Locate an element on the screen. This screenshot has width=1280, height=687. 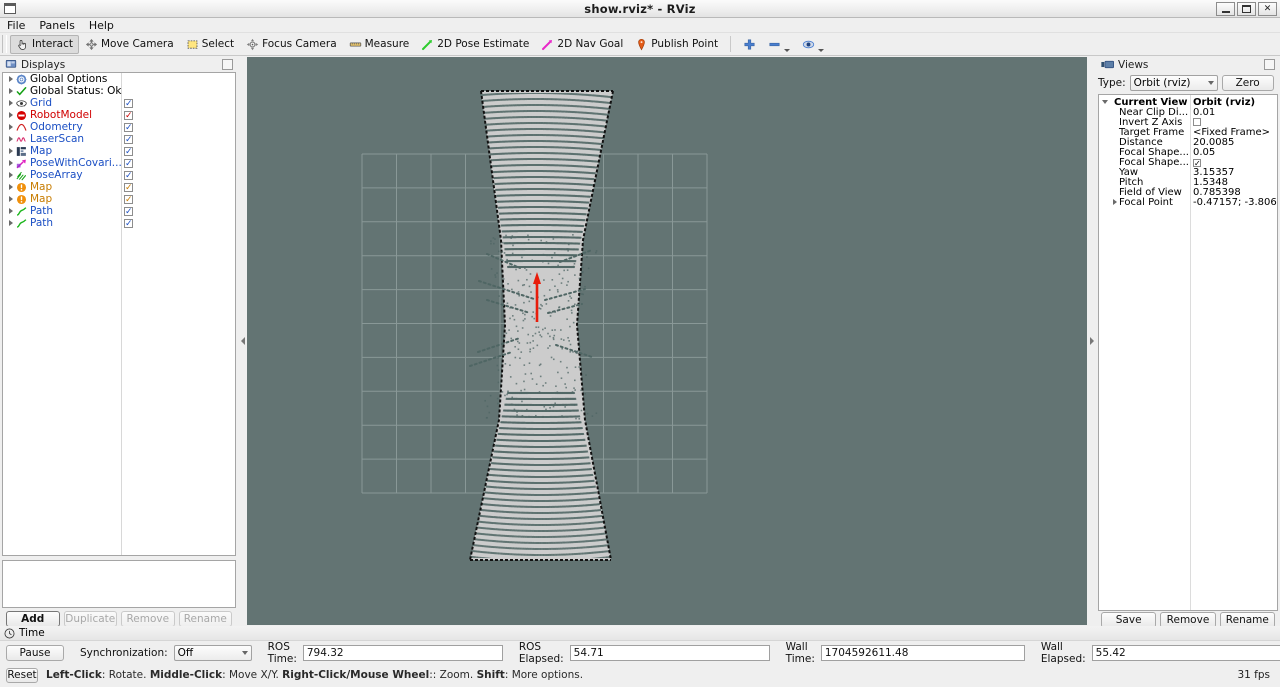
maximize-button is located at coordinates (1246, 9).